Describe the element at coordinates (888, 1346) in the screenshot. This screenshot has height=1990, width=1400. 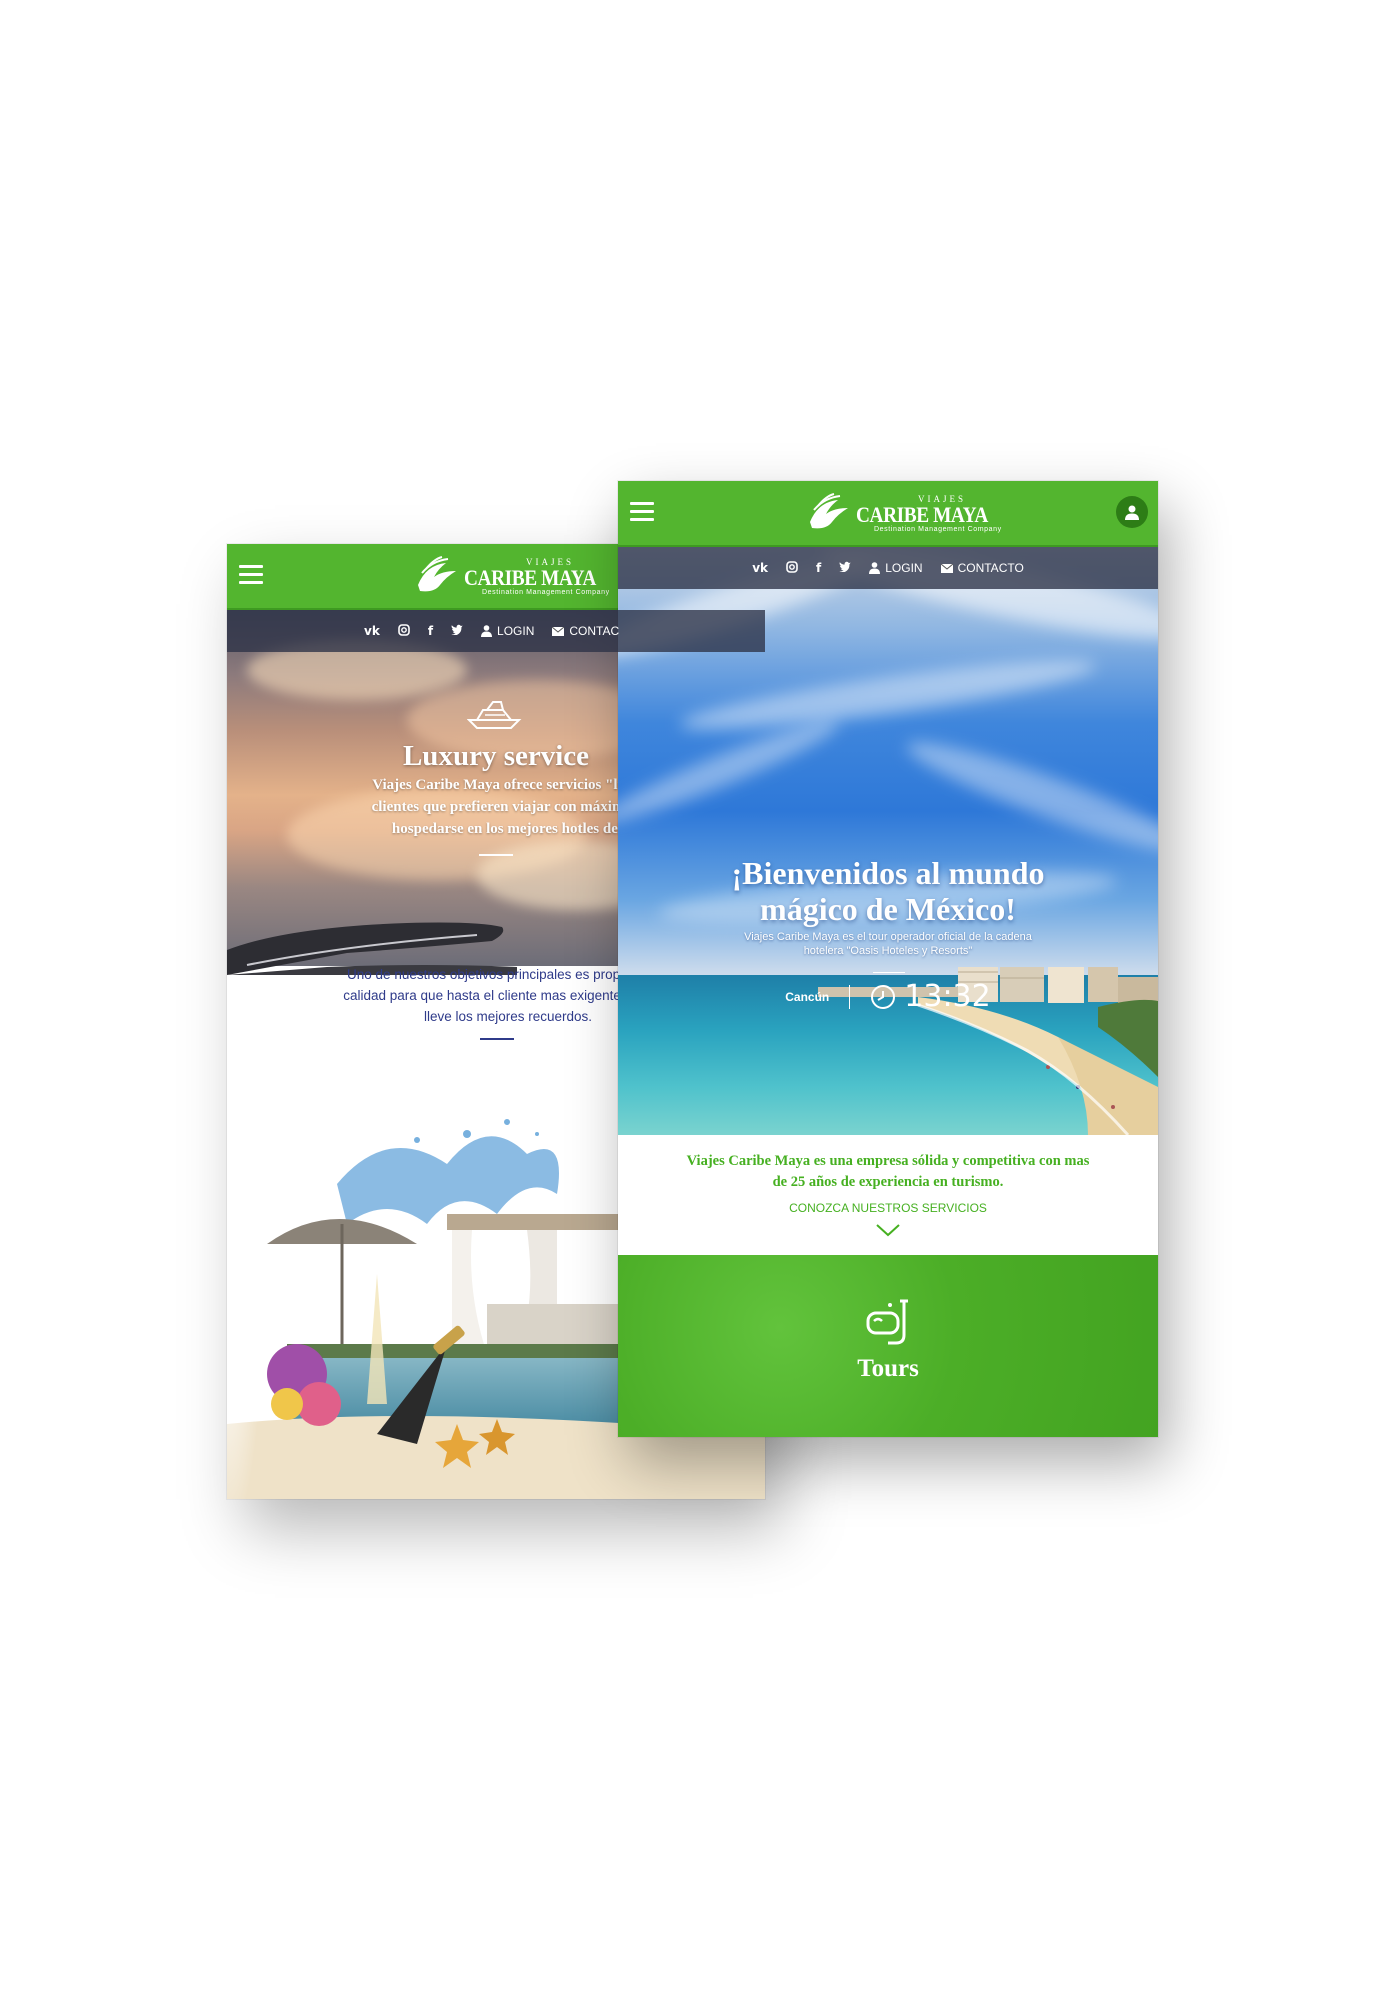
I see `tours-section: Tours` at that location.